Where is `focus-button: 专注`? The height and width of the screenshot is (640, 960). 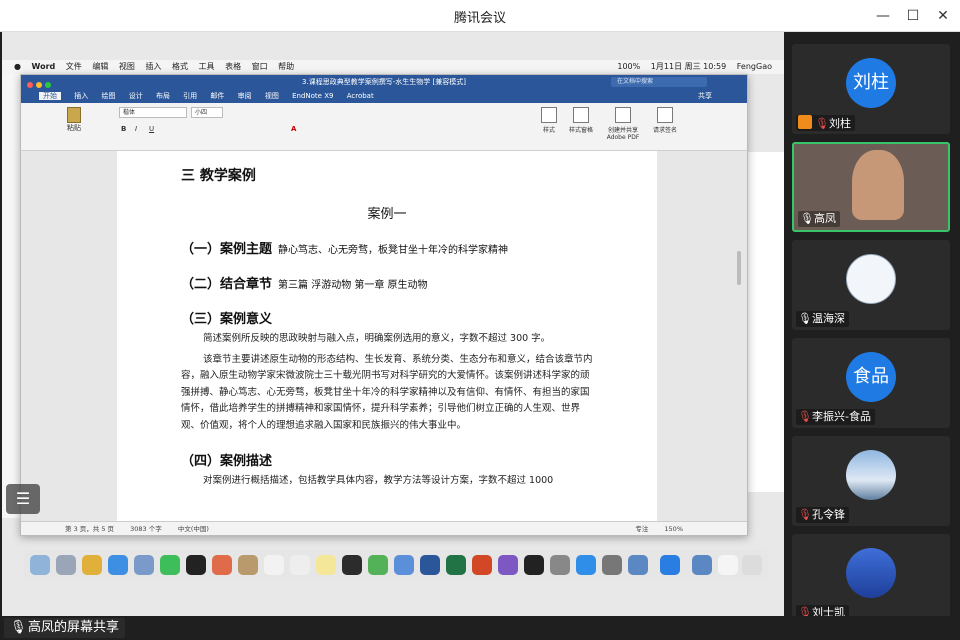 focus-button: 专注 is located at coordinates (641, 529).